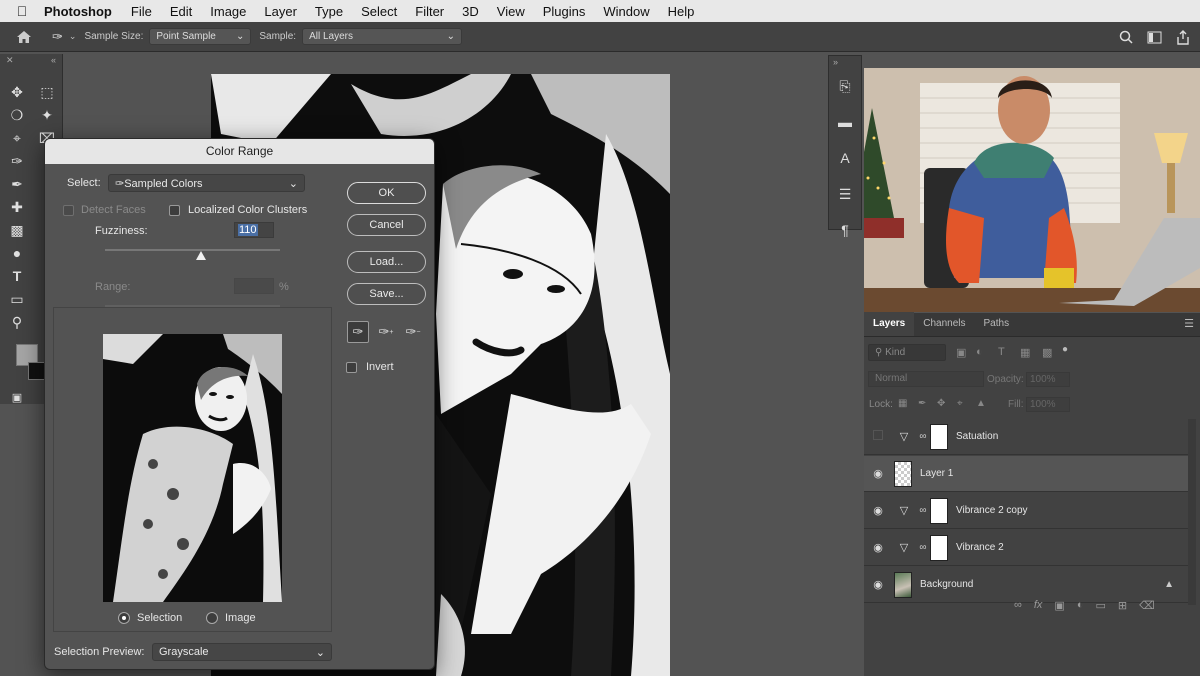  What do you see at coordinates (1080, 605) in the screenshot?
I see `new-adjustment-icon: ◐` at bounding box center [1080, 605].